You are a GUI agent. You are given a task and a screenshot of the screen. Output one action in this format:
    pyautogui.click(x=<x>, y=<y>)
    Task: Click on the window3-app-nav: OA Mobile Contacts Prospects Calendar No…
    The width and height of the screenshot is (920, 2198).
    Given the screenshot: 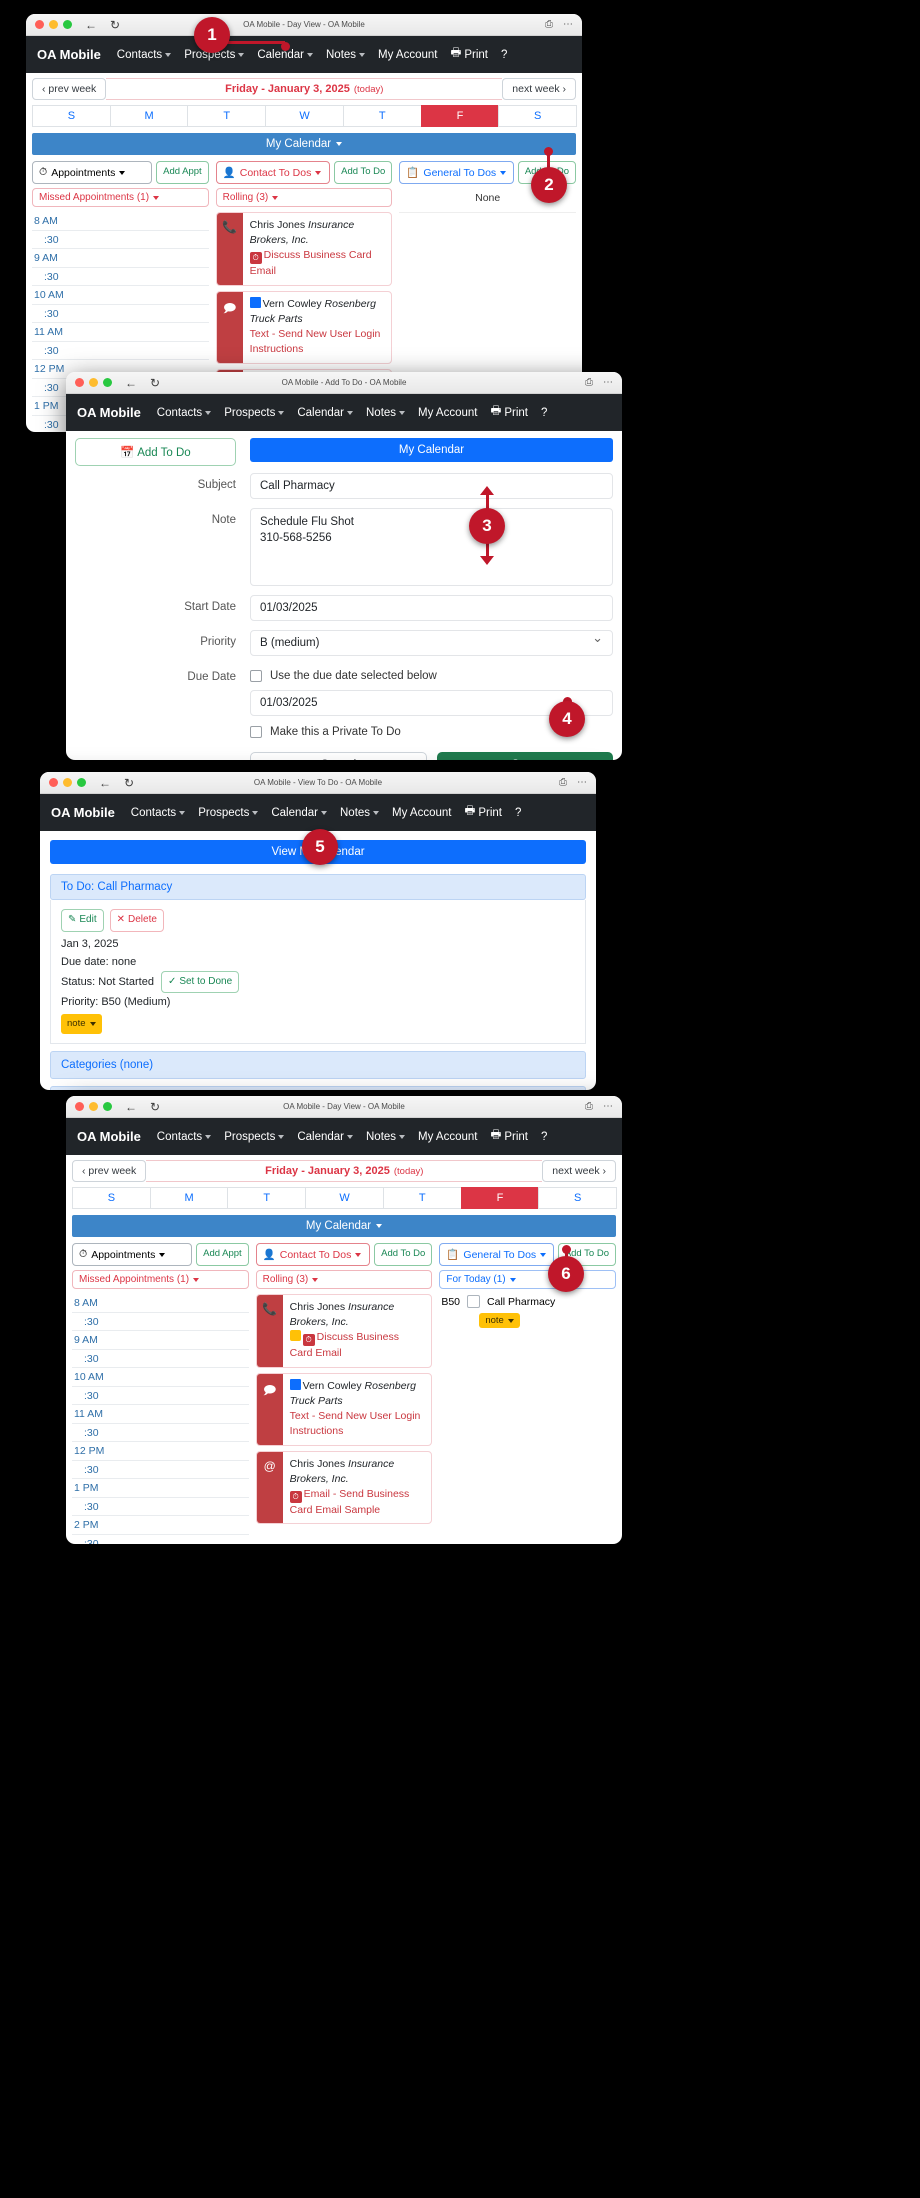 What is the action you would take?
    pyautogui.click(x=318, y=812)
    